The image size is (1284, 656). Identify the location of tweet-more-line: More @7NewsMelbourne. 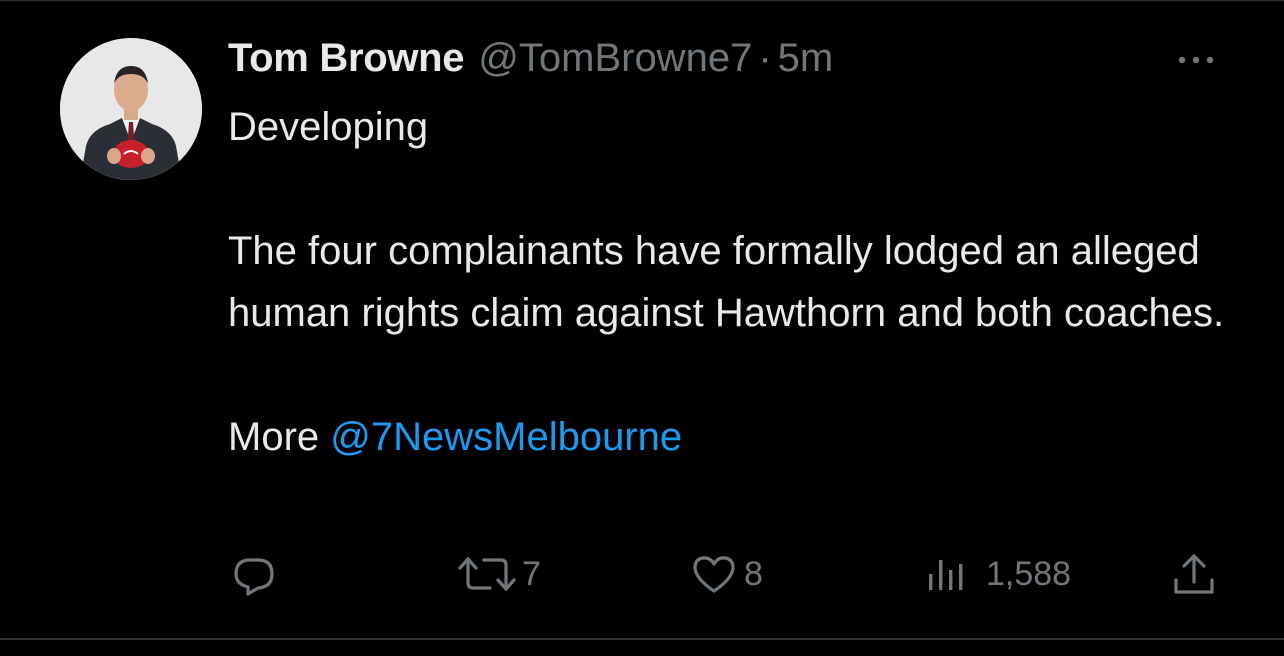
(728, 437).